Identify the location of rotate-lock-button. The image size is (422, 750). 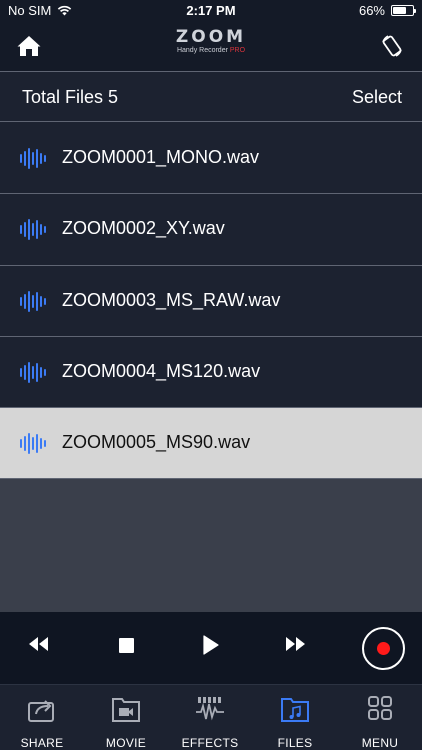
(392, 46).